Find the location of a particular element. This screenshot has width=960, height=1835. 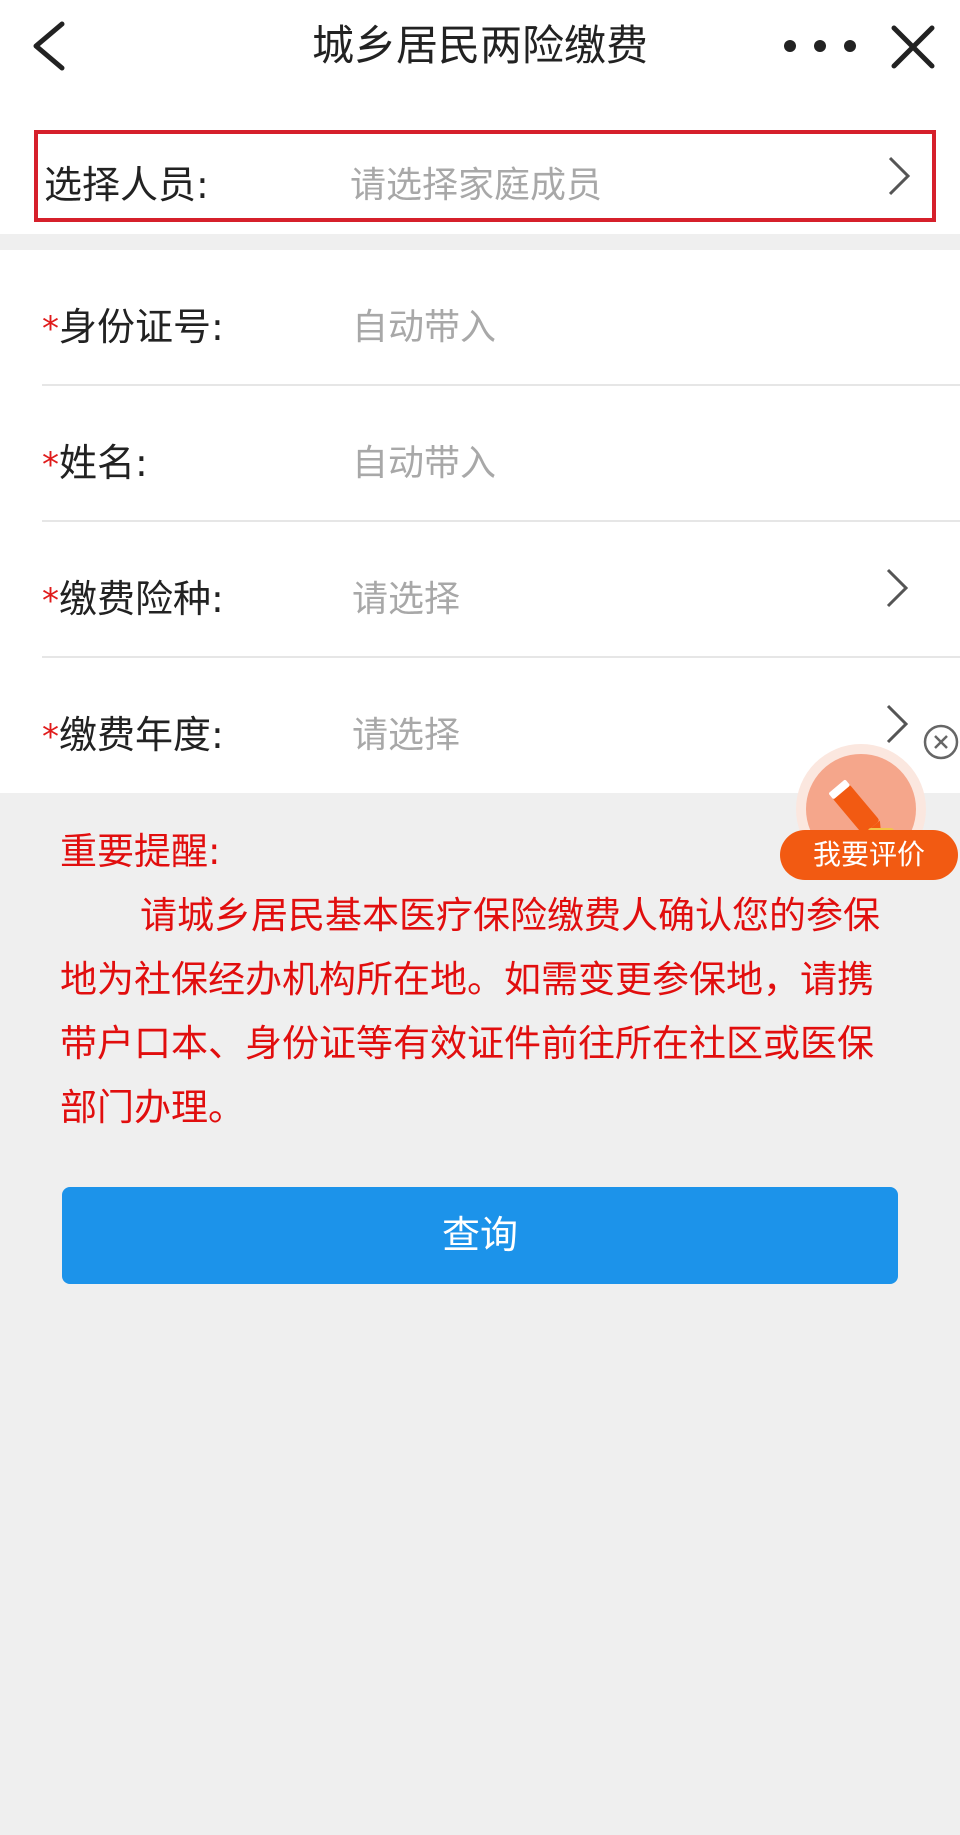

form-row-insurance-type: *缴费险种: 请选择 is located at coordinates (480, 590).